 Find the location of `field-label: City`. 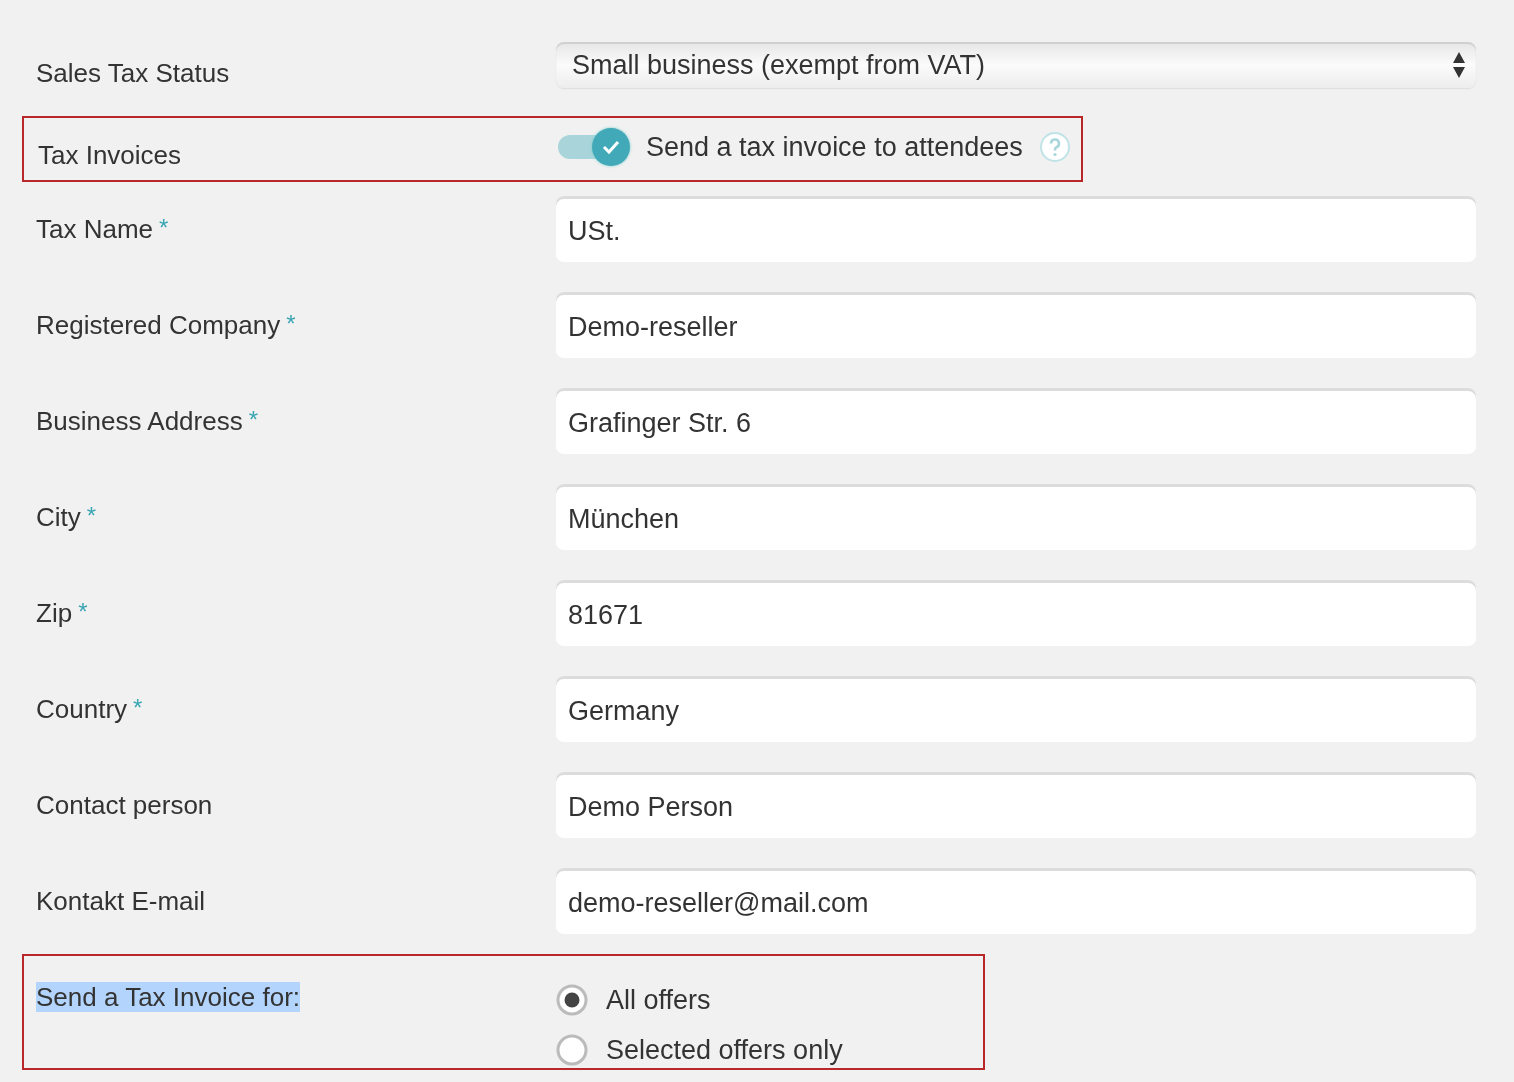

field-label: City is located at coordinates (58, 517).